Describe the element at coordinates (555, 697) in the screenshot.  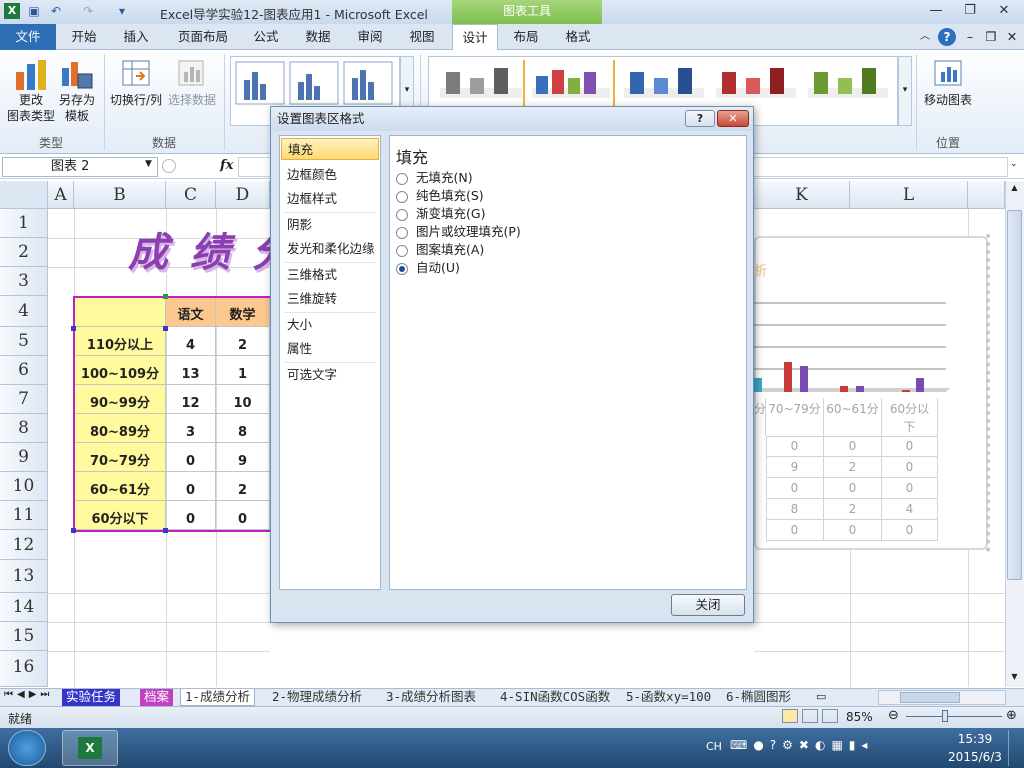
I see `sheet-tab: 4-SIN函数COS函数` at that location.